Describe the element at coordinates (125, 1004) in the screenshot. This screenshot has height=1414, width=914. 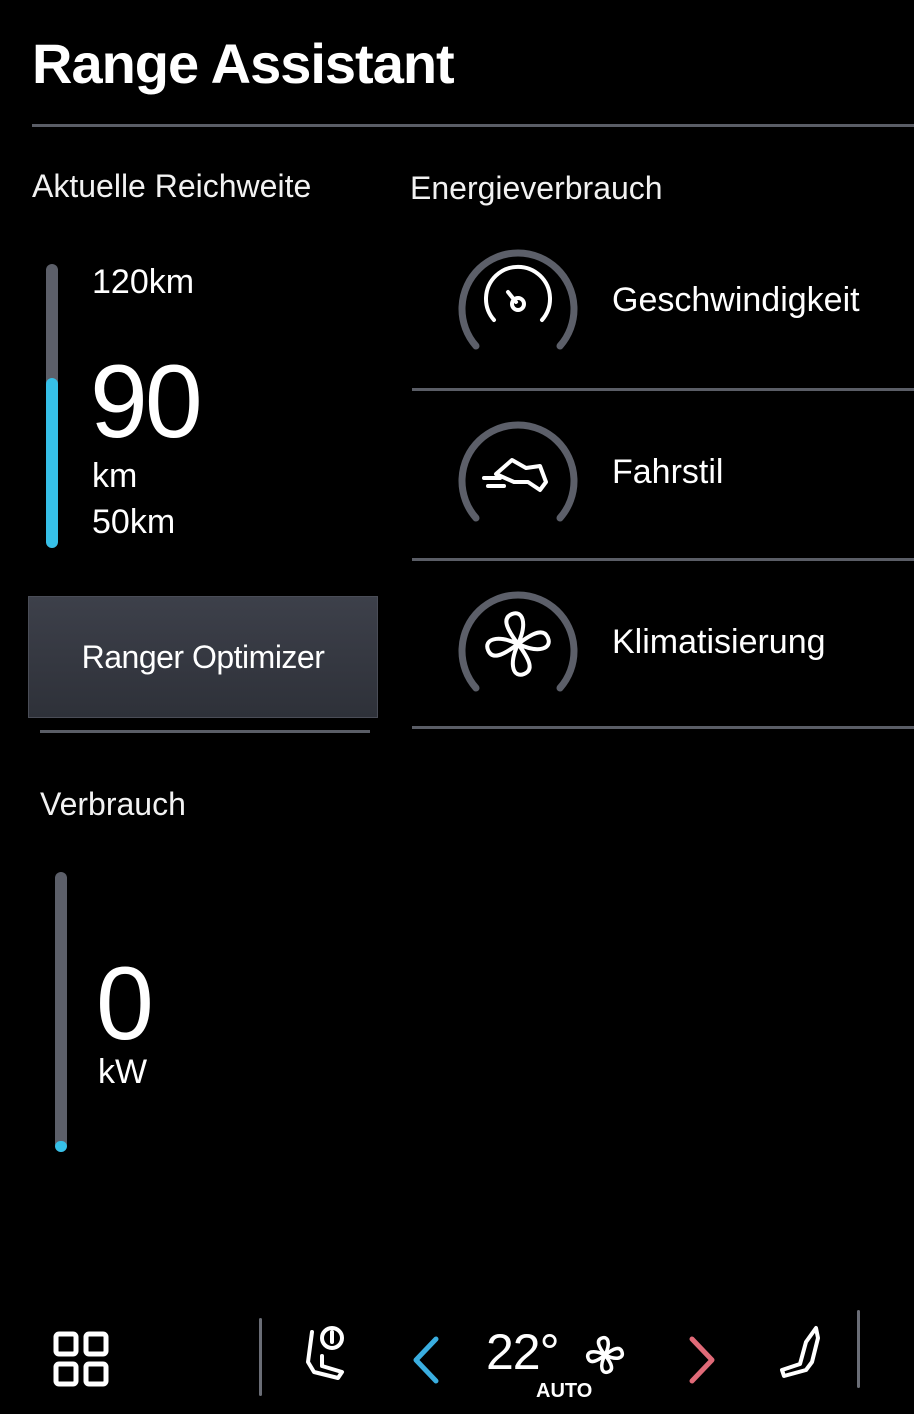
I see `consumption-value: 0` at that location.